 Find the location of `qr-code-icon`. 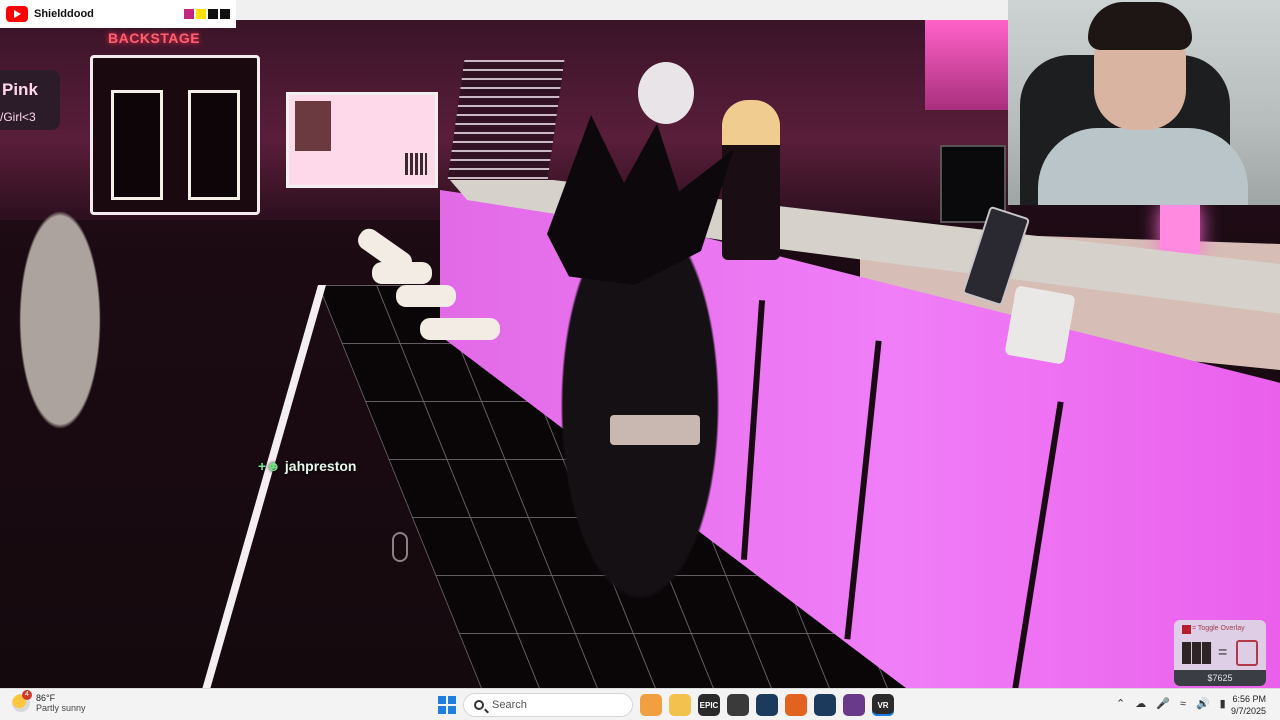

qr-code-icon is located at coordinates (416, 164).